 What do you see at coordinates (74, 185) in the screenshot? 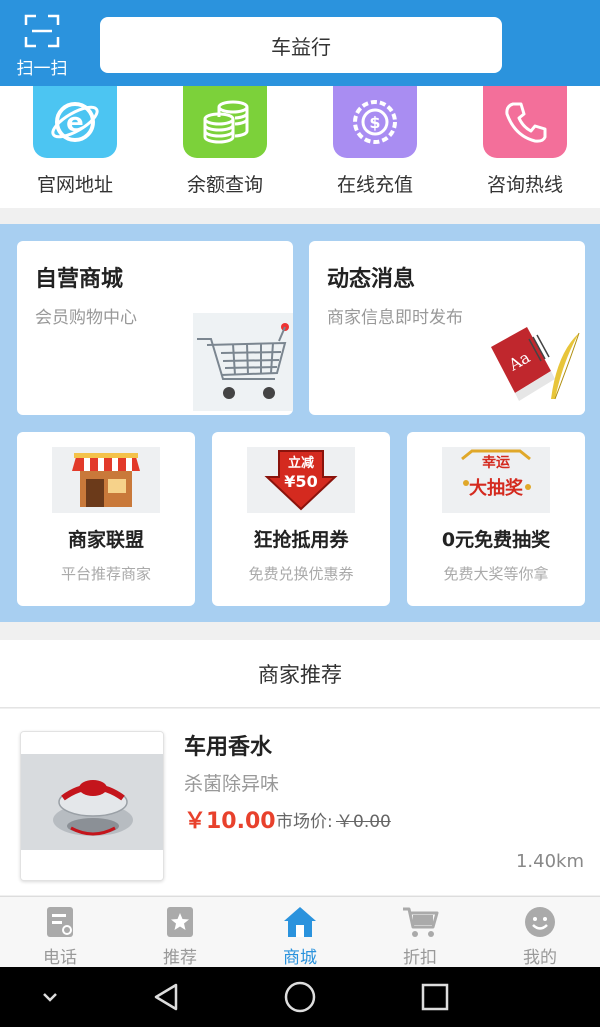
I see `quick-link-label: 官网地址` at bounding box center [74, 185].